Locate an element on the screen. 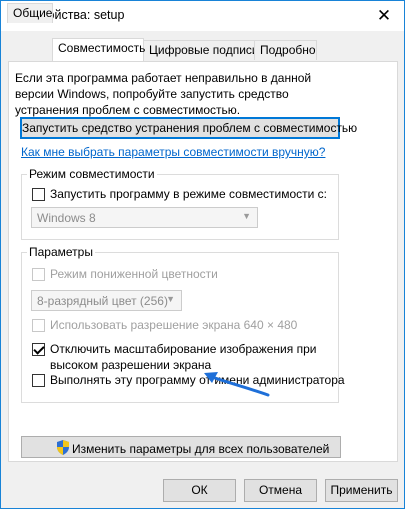  compat-mode-checkbox is located at coordinates (38, 194).